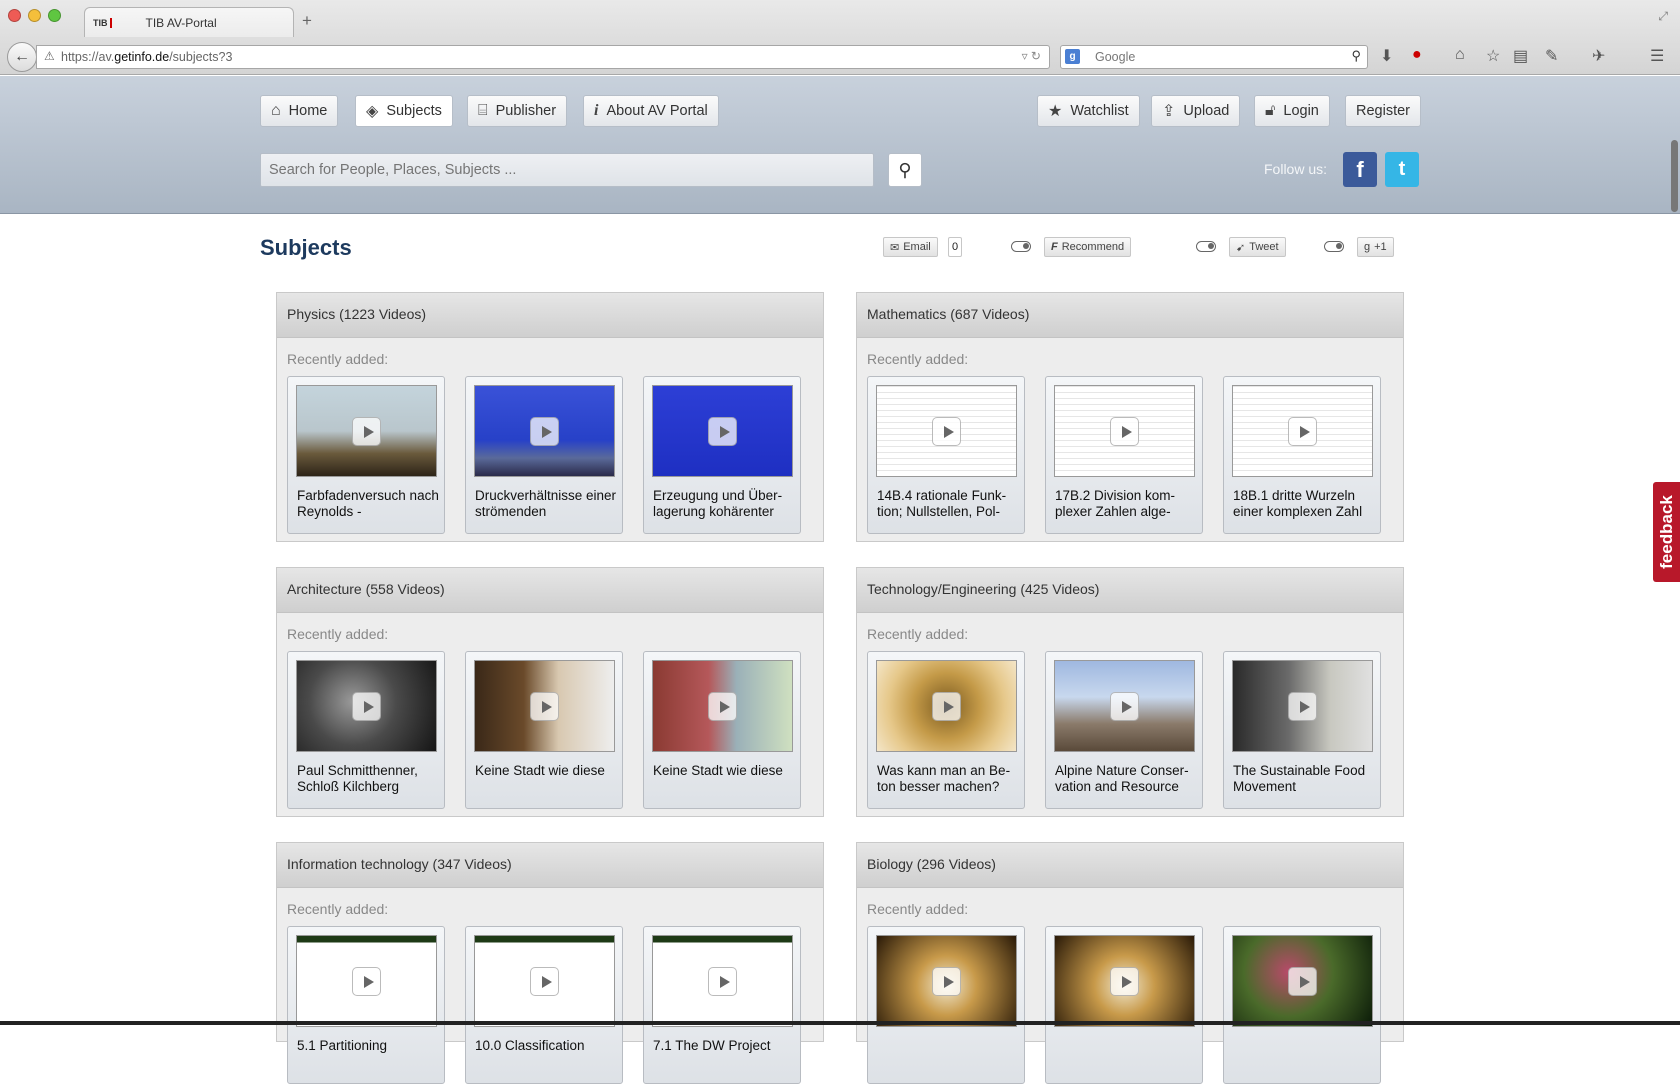  Describe the element at coordinates (1663, 16) in the screenshot. I see `fullscreen-icon: ⤢` at that location.